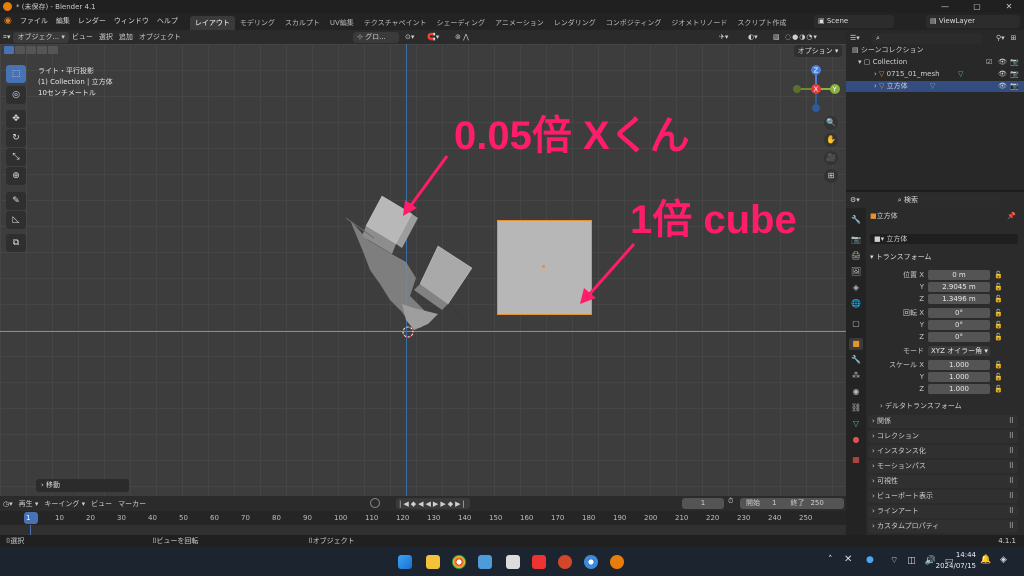  Describe the element at coordinates (132, 504) in the screenshot. I see `menu-marker: マーカー` at that location.